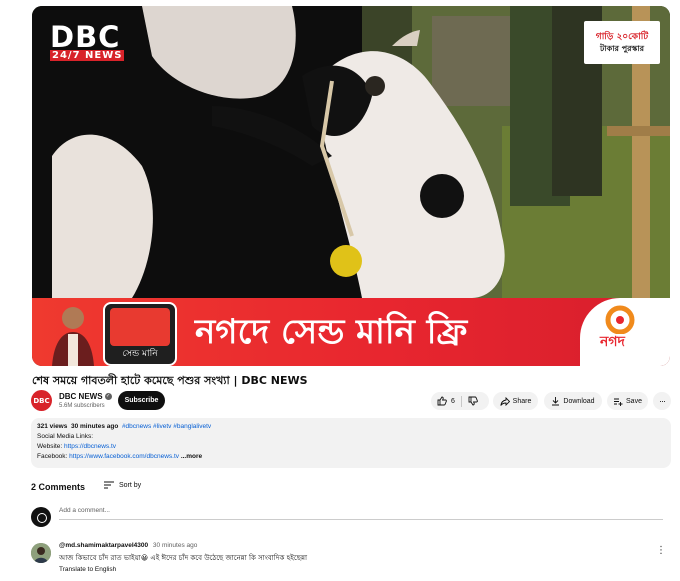 The width and height of the screenshot is (680, 581). I want to click on logo-sub-text: 24/7 NEWS, so click(87, 55).